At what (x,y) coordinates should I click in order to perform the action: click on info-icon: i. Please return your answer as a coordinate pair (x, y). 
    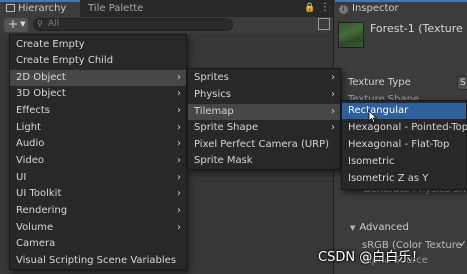
    Looking at the image, I should click on (343, 9).